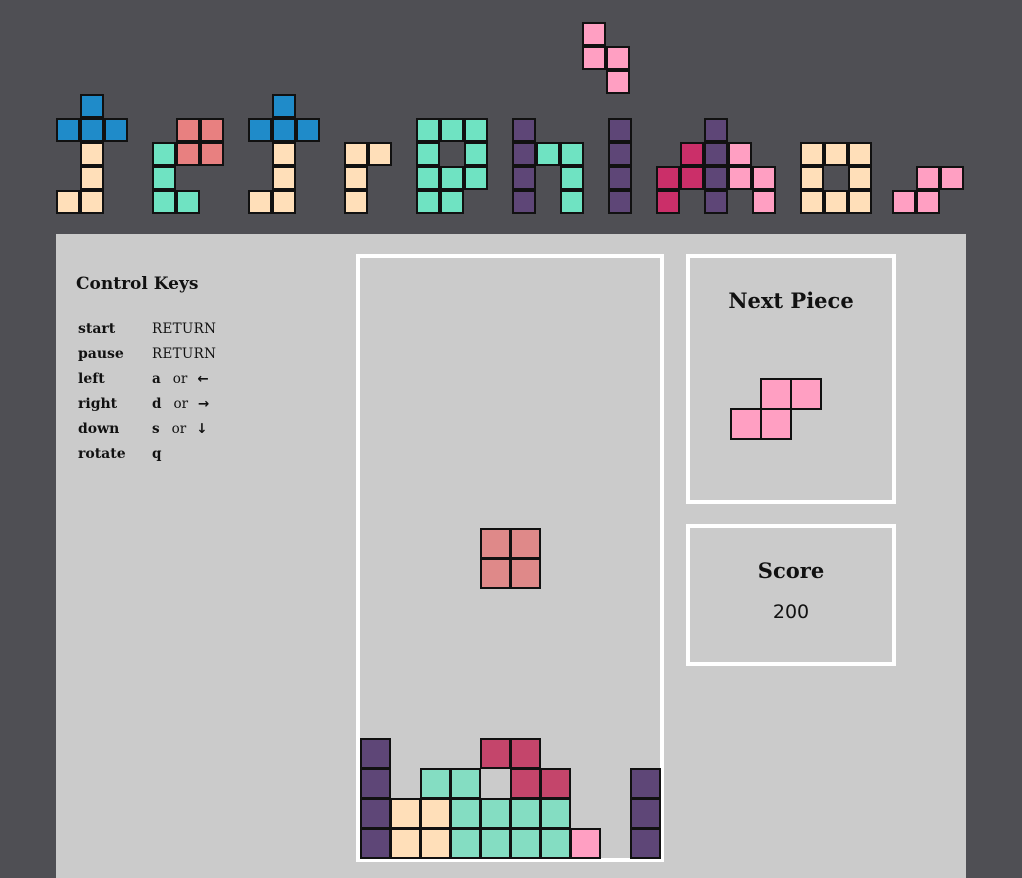 This screenshot has width=1022, height=878. Describe the element at coordinates (746, 424) in the screenshot. I see `next-piece-block` at that location.